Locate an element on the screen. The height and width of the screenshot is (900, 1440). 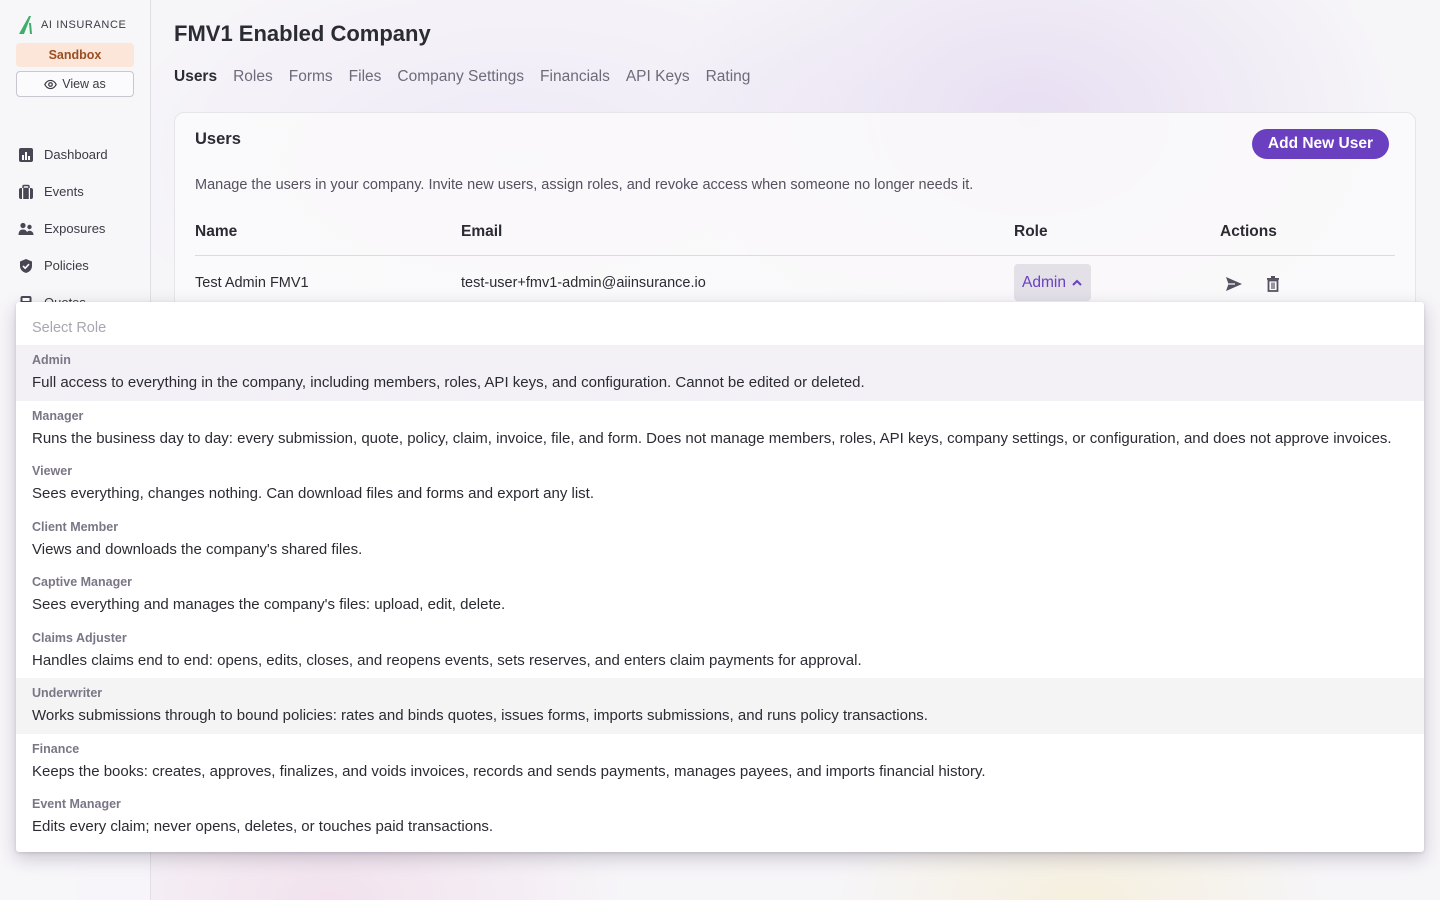
sidebar-item-exposures: Exposures is located at coordinates (63, 228).